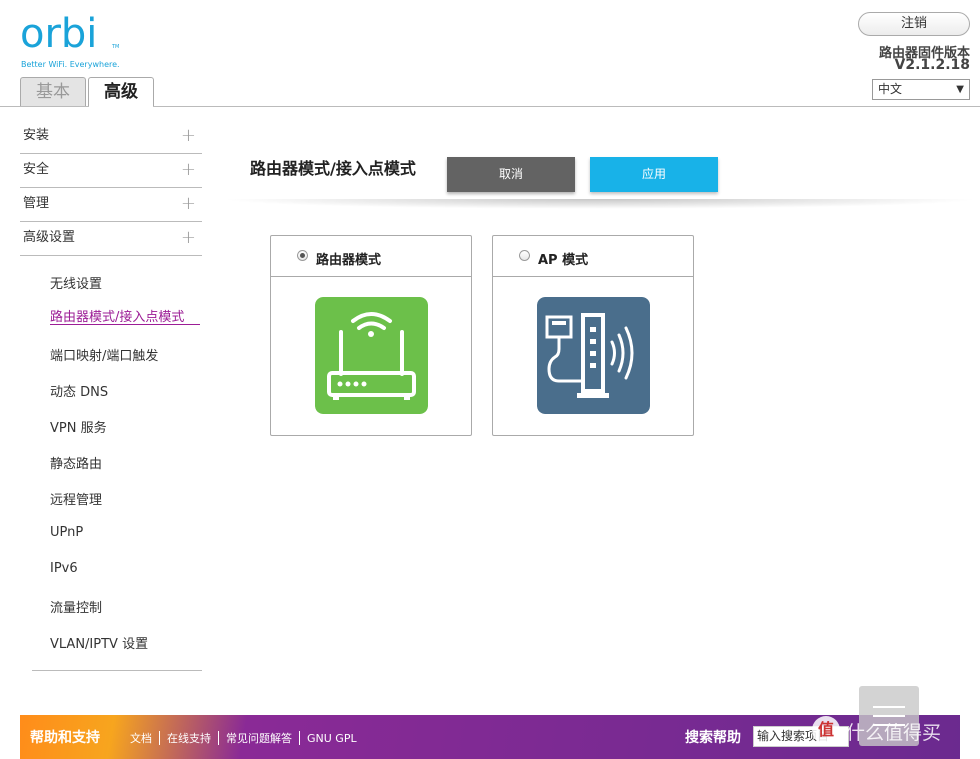 The height and width of the screenshot is (759, 980). What do you see at coordinates (600, 204) in the screenshot?
I see `title-shadow-divider` at bounding box center [600, 204].